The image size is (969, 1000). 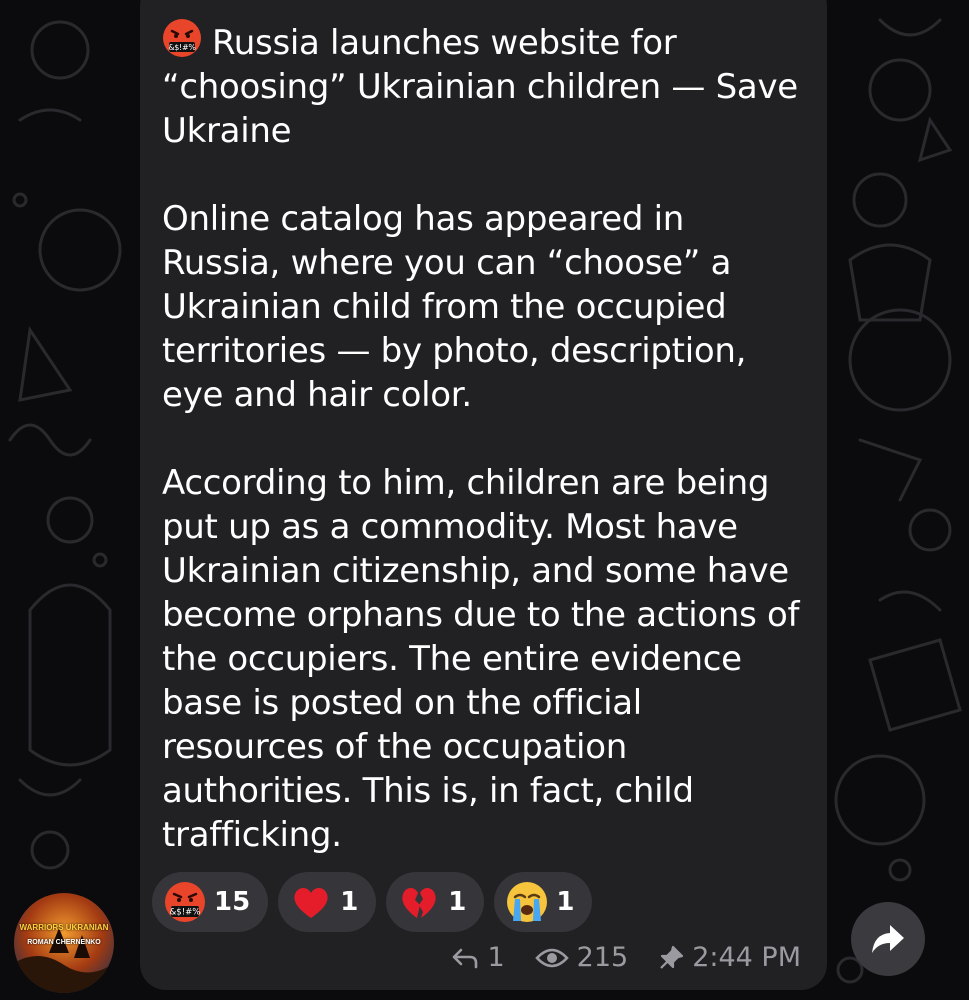 I want to click on loudly-crying-face-icon, so click(x=527, y=902).